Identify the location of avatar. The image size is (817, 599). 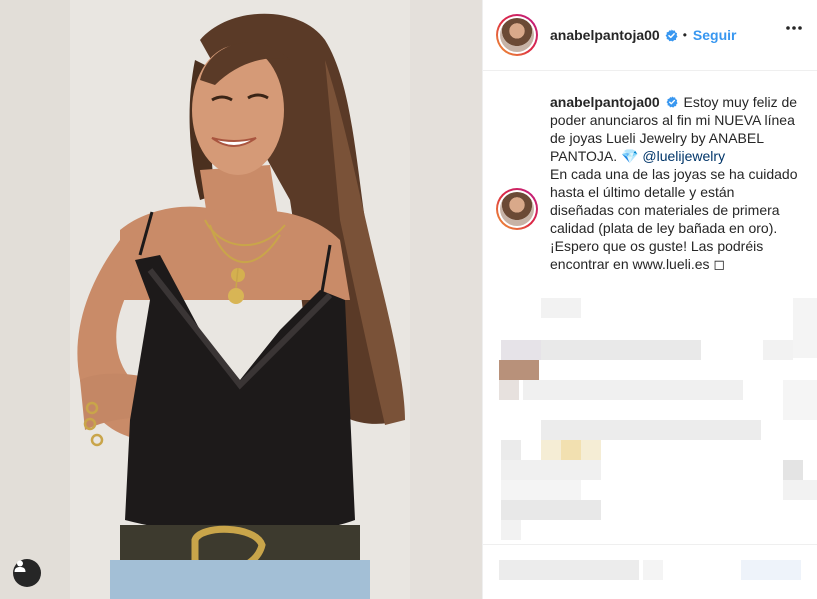
(517, 35).